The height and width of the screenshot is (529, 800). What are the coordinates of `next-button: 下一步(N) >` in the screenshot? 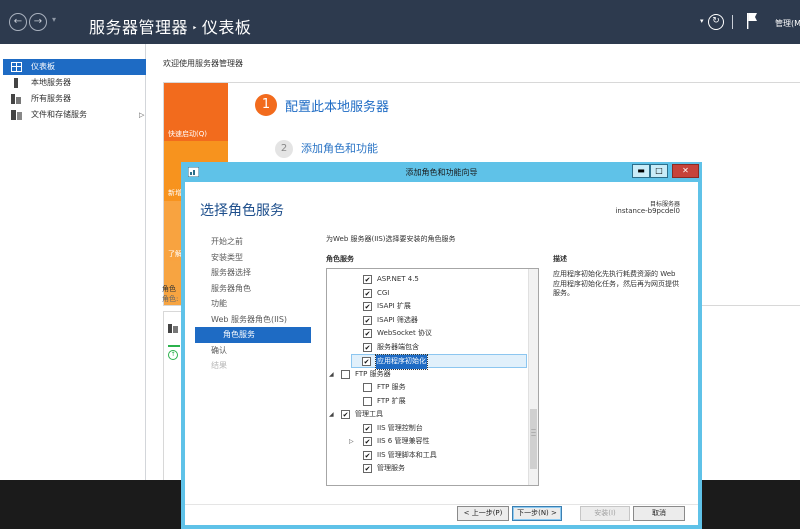 It's located at (537, 513).